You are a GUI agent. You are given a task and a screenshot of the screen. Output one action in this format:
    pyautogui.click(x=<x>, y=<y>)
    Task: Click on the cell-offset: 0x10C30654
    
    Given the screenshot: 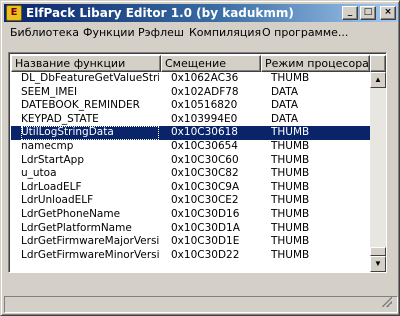 What is the action you would take?
    pyautogui.click(x=204, y=145)
    